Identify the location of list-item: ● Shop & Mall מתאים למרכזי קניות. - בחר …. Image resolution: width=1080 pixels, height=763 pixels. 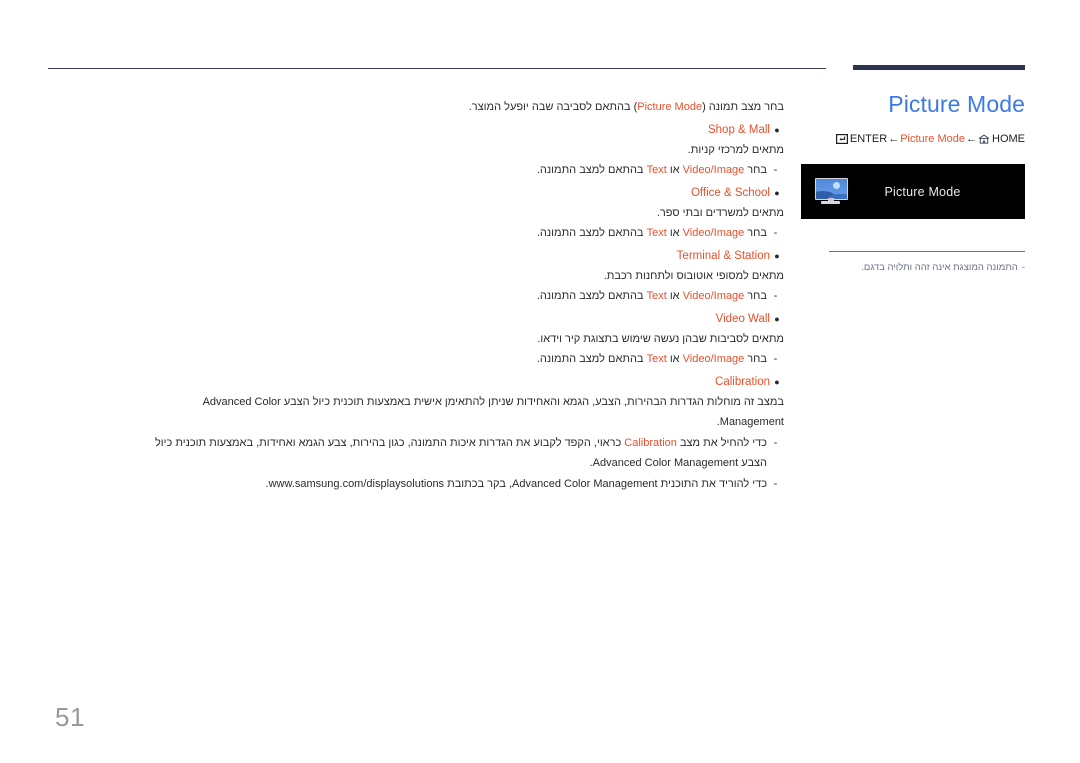
(466, 150).